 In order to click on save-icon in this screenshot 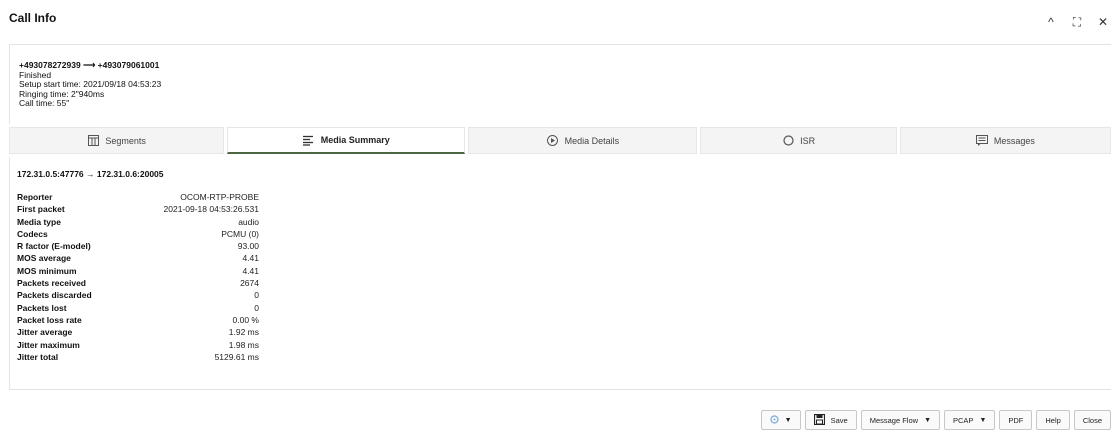, I will do `click(819, 420)`.